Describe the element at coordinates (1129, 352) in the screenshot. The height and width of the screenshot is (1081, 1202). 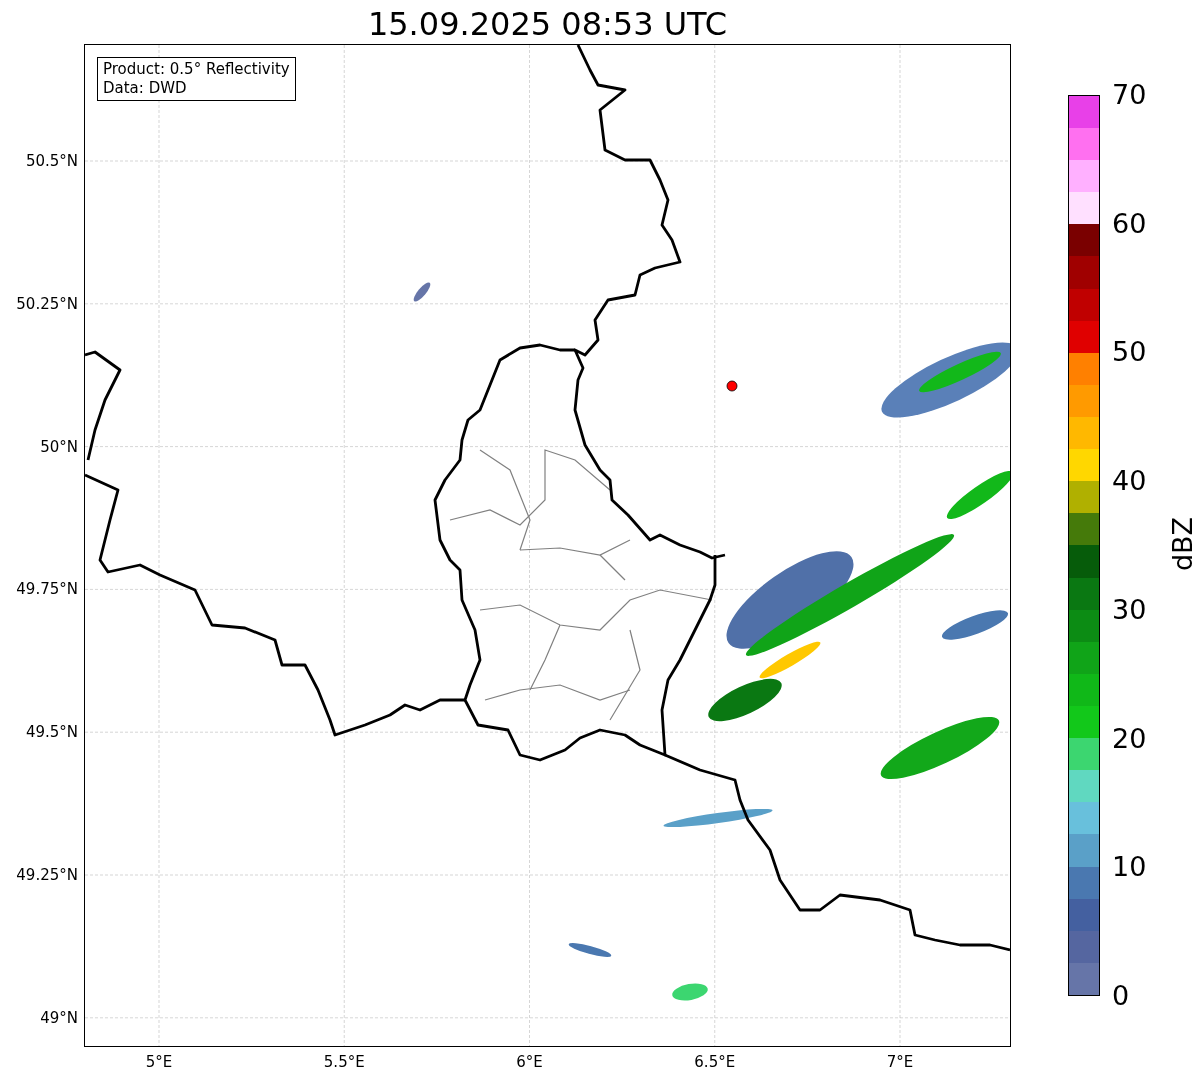
I see `colorbar-tick-label: 50` at that location.